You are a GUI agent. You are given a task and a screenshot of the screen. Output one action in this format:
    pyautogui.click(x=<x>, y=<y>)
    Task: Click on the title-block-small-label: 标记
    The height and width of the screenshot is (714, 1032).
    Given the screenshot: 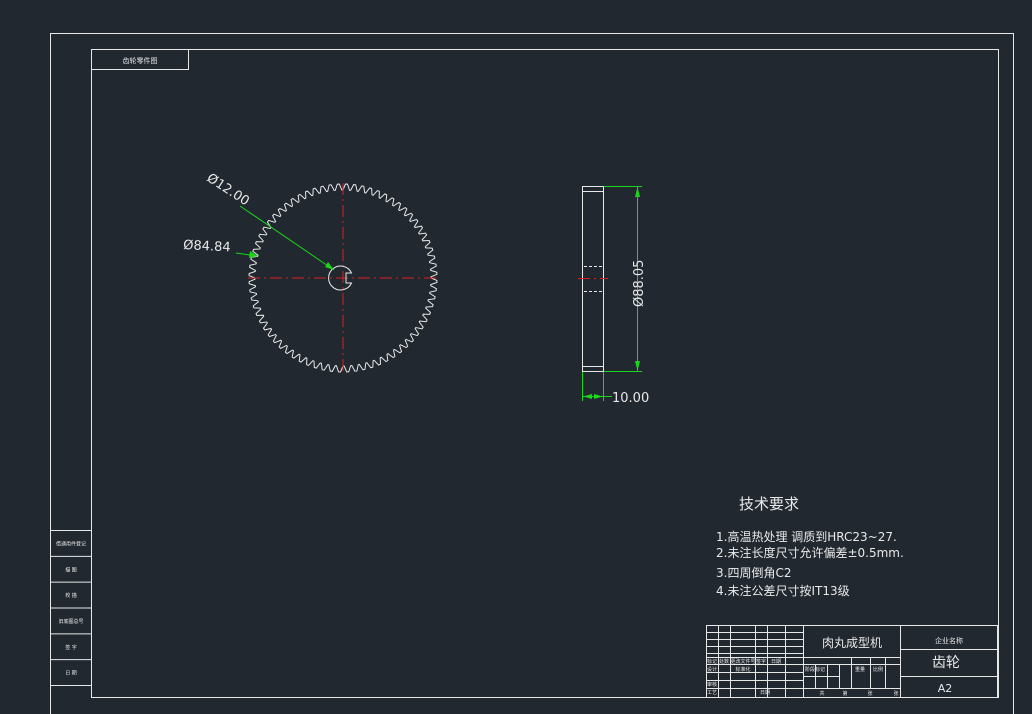 What is the action you would take?
    pyautogui.click(x=712, y=661)
    